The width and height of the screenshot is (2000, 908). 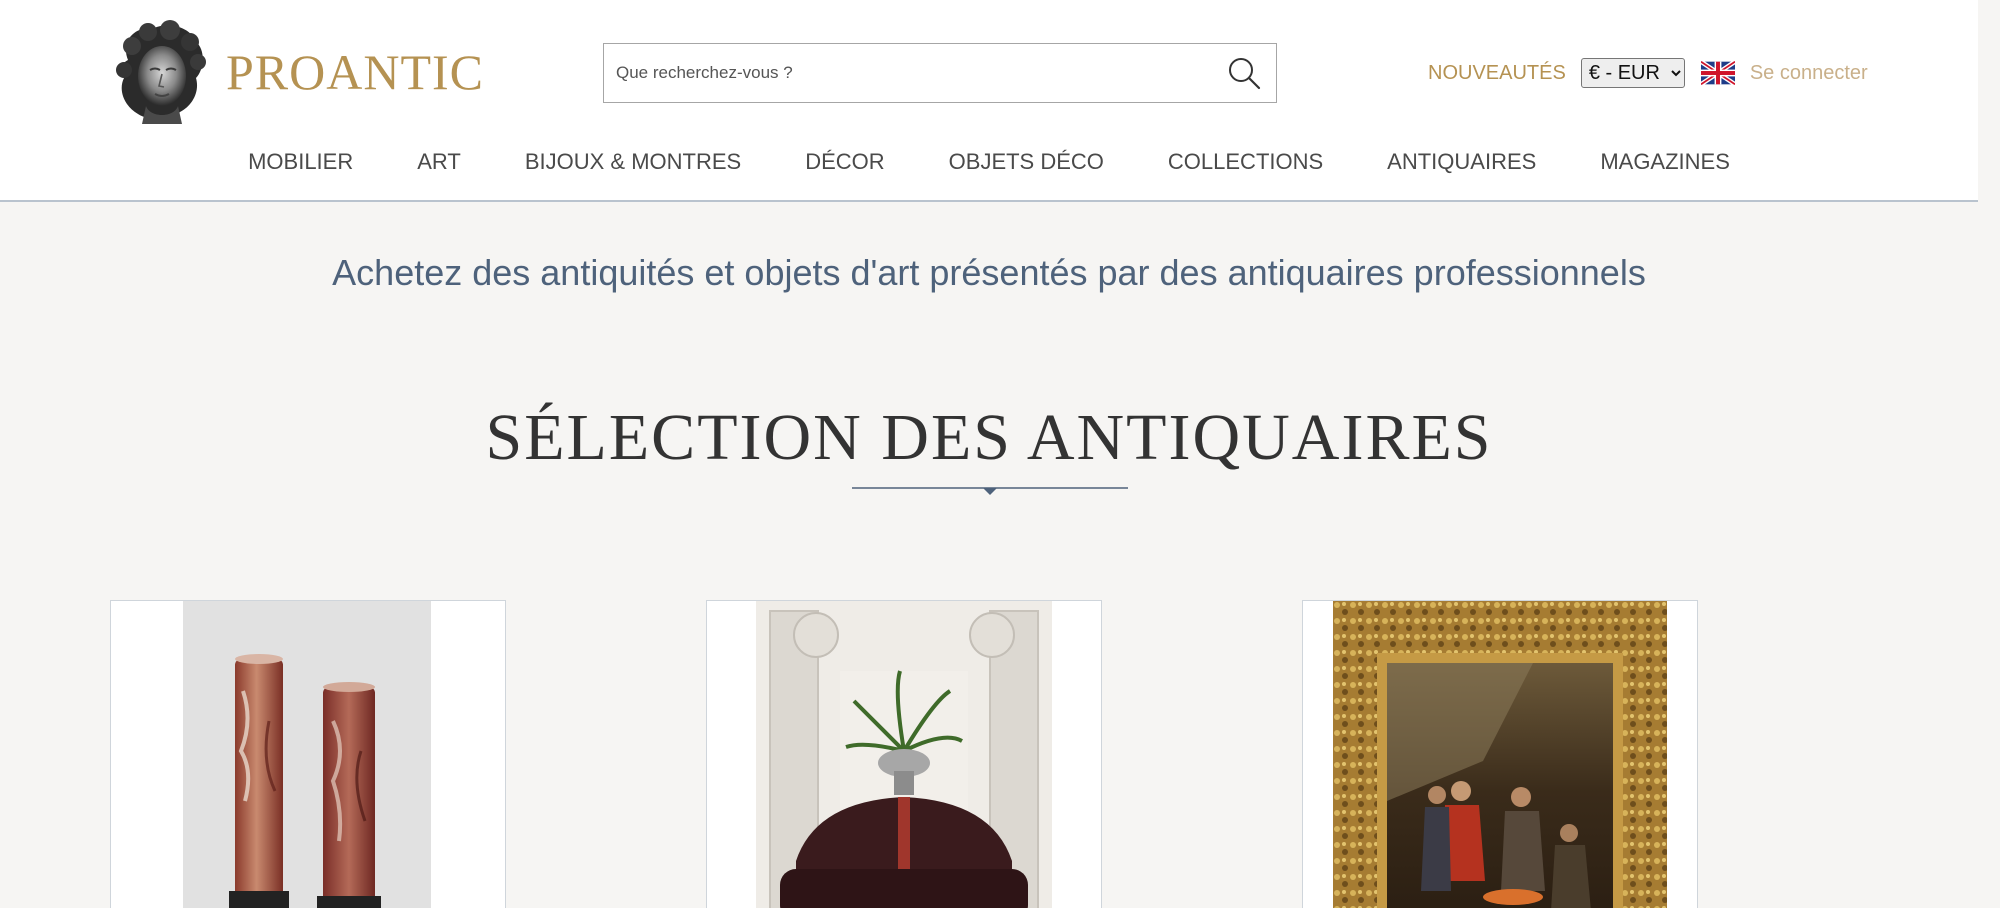 What do you see at coordinates (161, 72) in the screenshot?
I see `bust-logo-icon` at bounding box center [161, 72].